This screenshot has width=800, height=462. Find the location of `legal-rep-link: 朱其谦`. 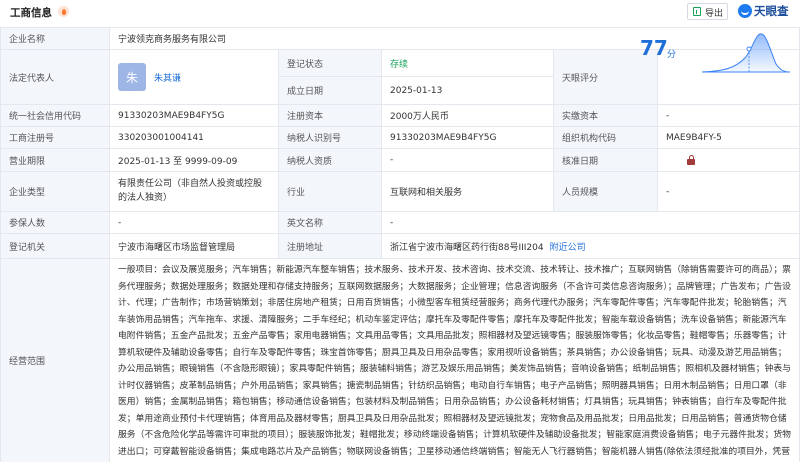

legal-rep-link: 朱其谦 is located at coordinates (167, 77).